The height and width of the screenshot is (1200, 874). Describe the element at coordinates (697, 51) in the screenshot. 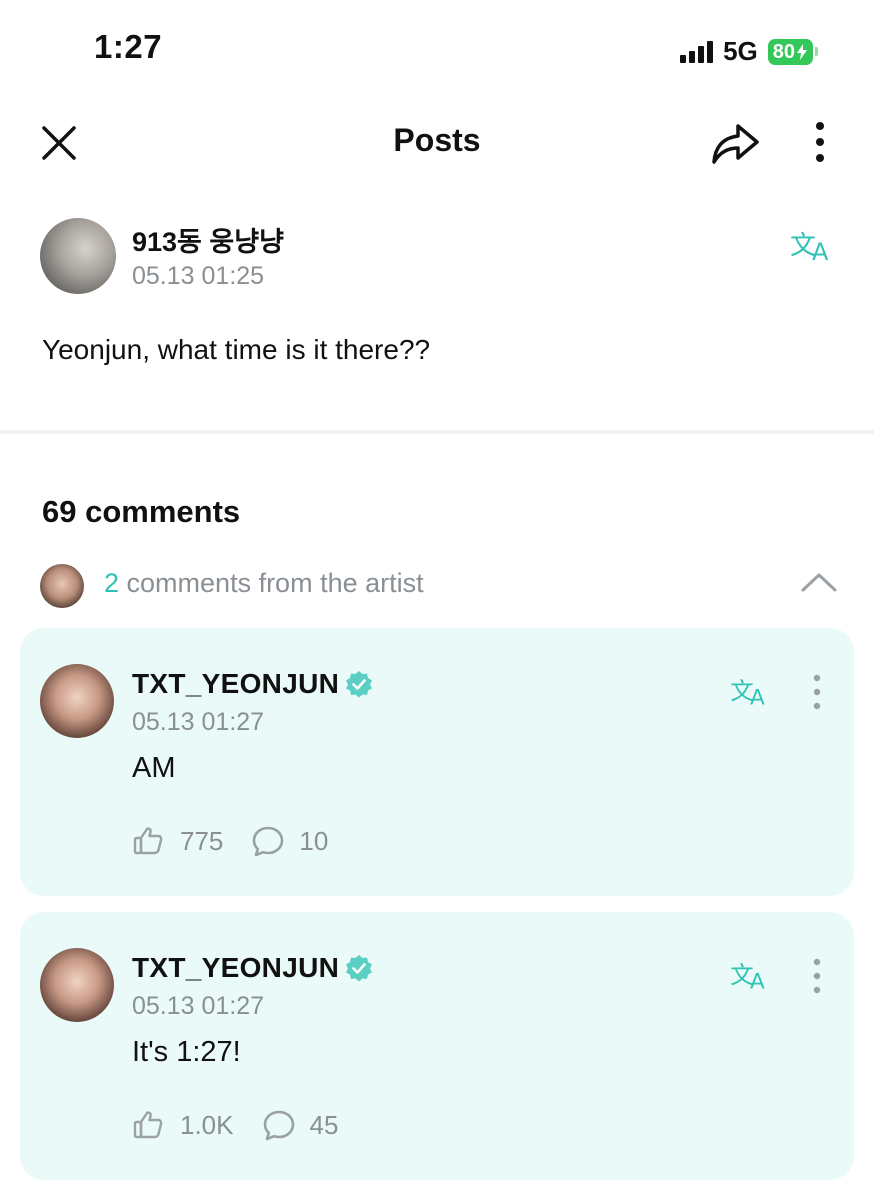

I see `signal-icon` at that location.